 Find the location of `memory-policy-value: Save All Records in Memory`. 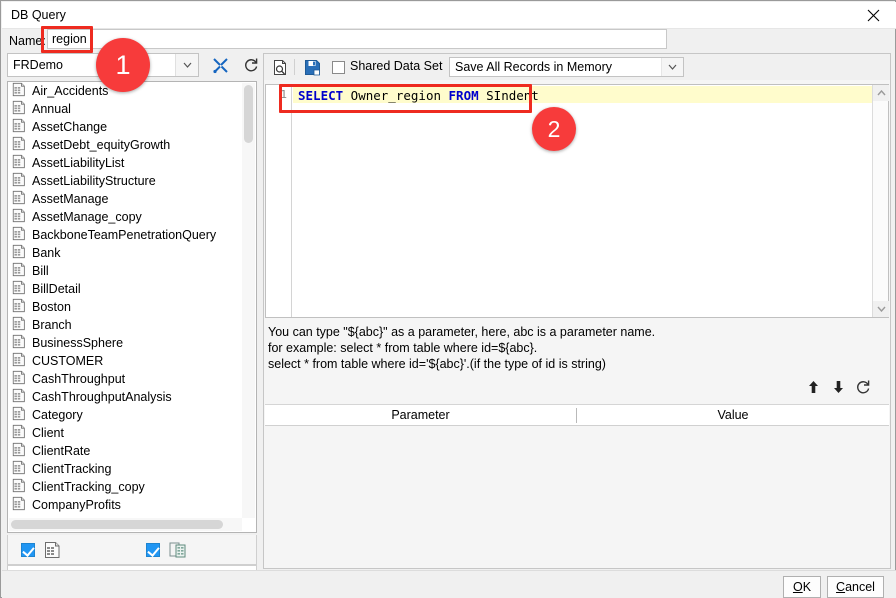

memory-policy-value: Save All Records in Memory is located at coordinates (534, 67).